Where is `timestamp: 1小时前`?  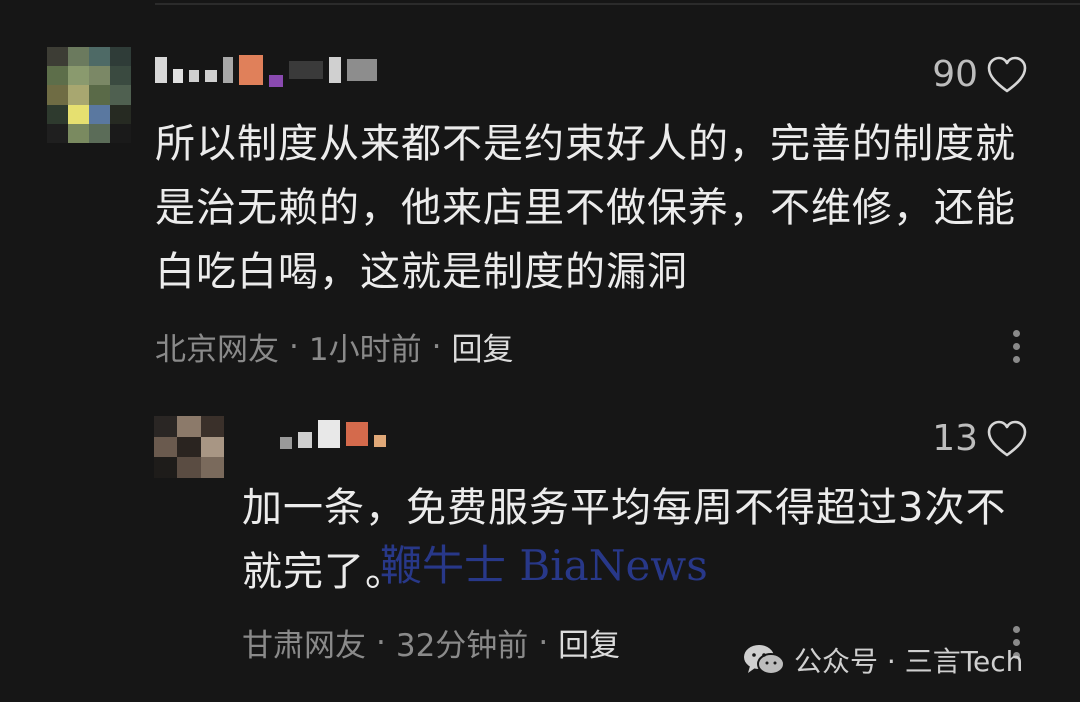 timestamp: 1小时前 is located at coordinates (365, 350).